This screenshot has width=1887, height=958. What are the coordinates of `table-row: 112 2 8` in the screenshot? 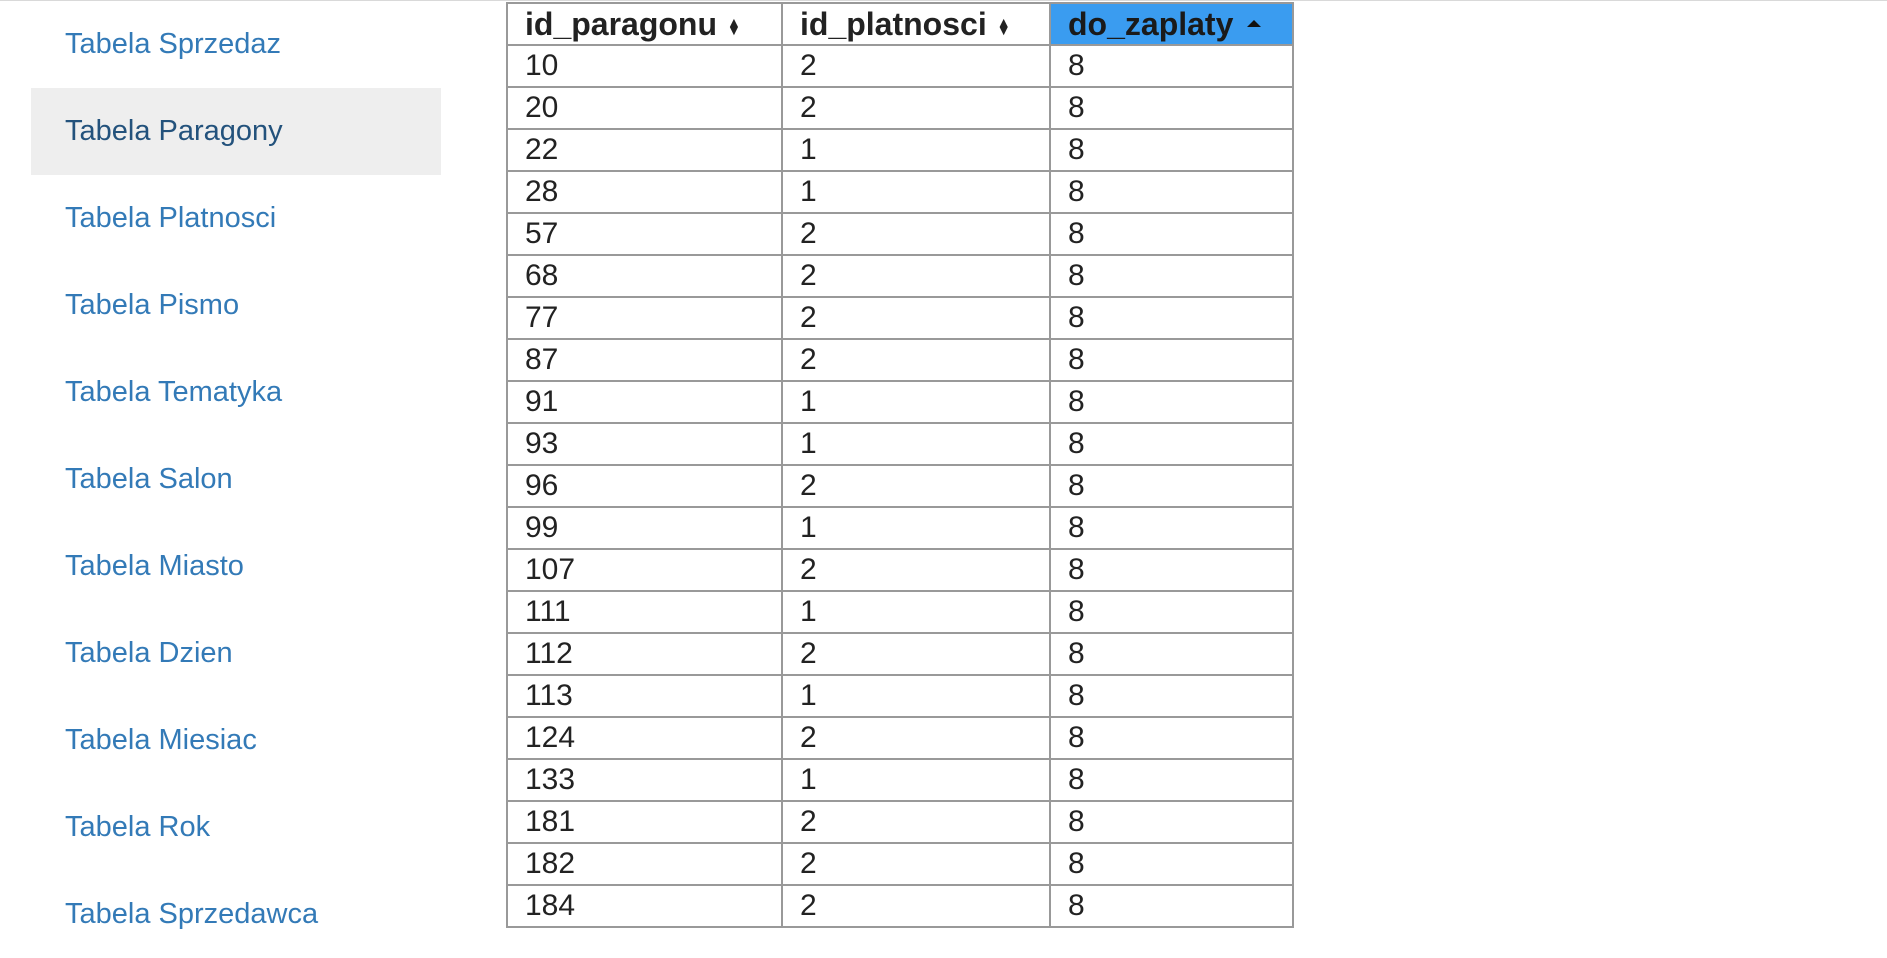 It's located at (900, 654).